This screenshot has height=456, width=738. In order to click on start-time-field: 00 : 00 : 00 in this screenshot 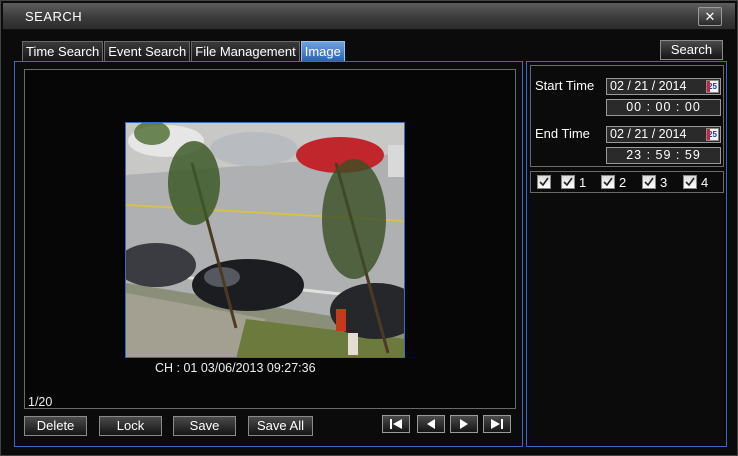, I will do `click(663, 107)`.